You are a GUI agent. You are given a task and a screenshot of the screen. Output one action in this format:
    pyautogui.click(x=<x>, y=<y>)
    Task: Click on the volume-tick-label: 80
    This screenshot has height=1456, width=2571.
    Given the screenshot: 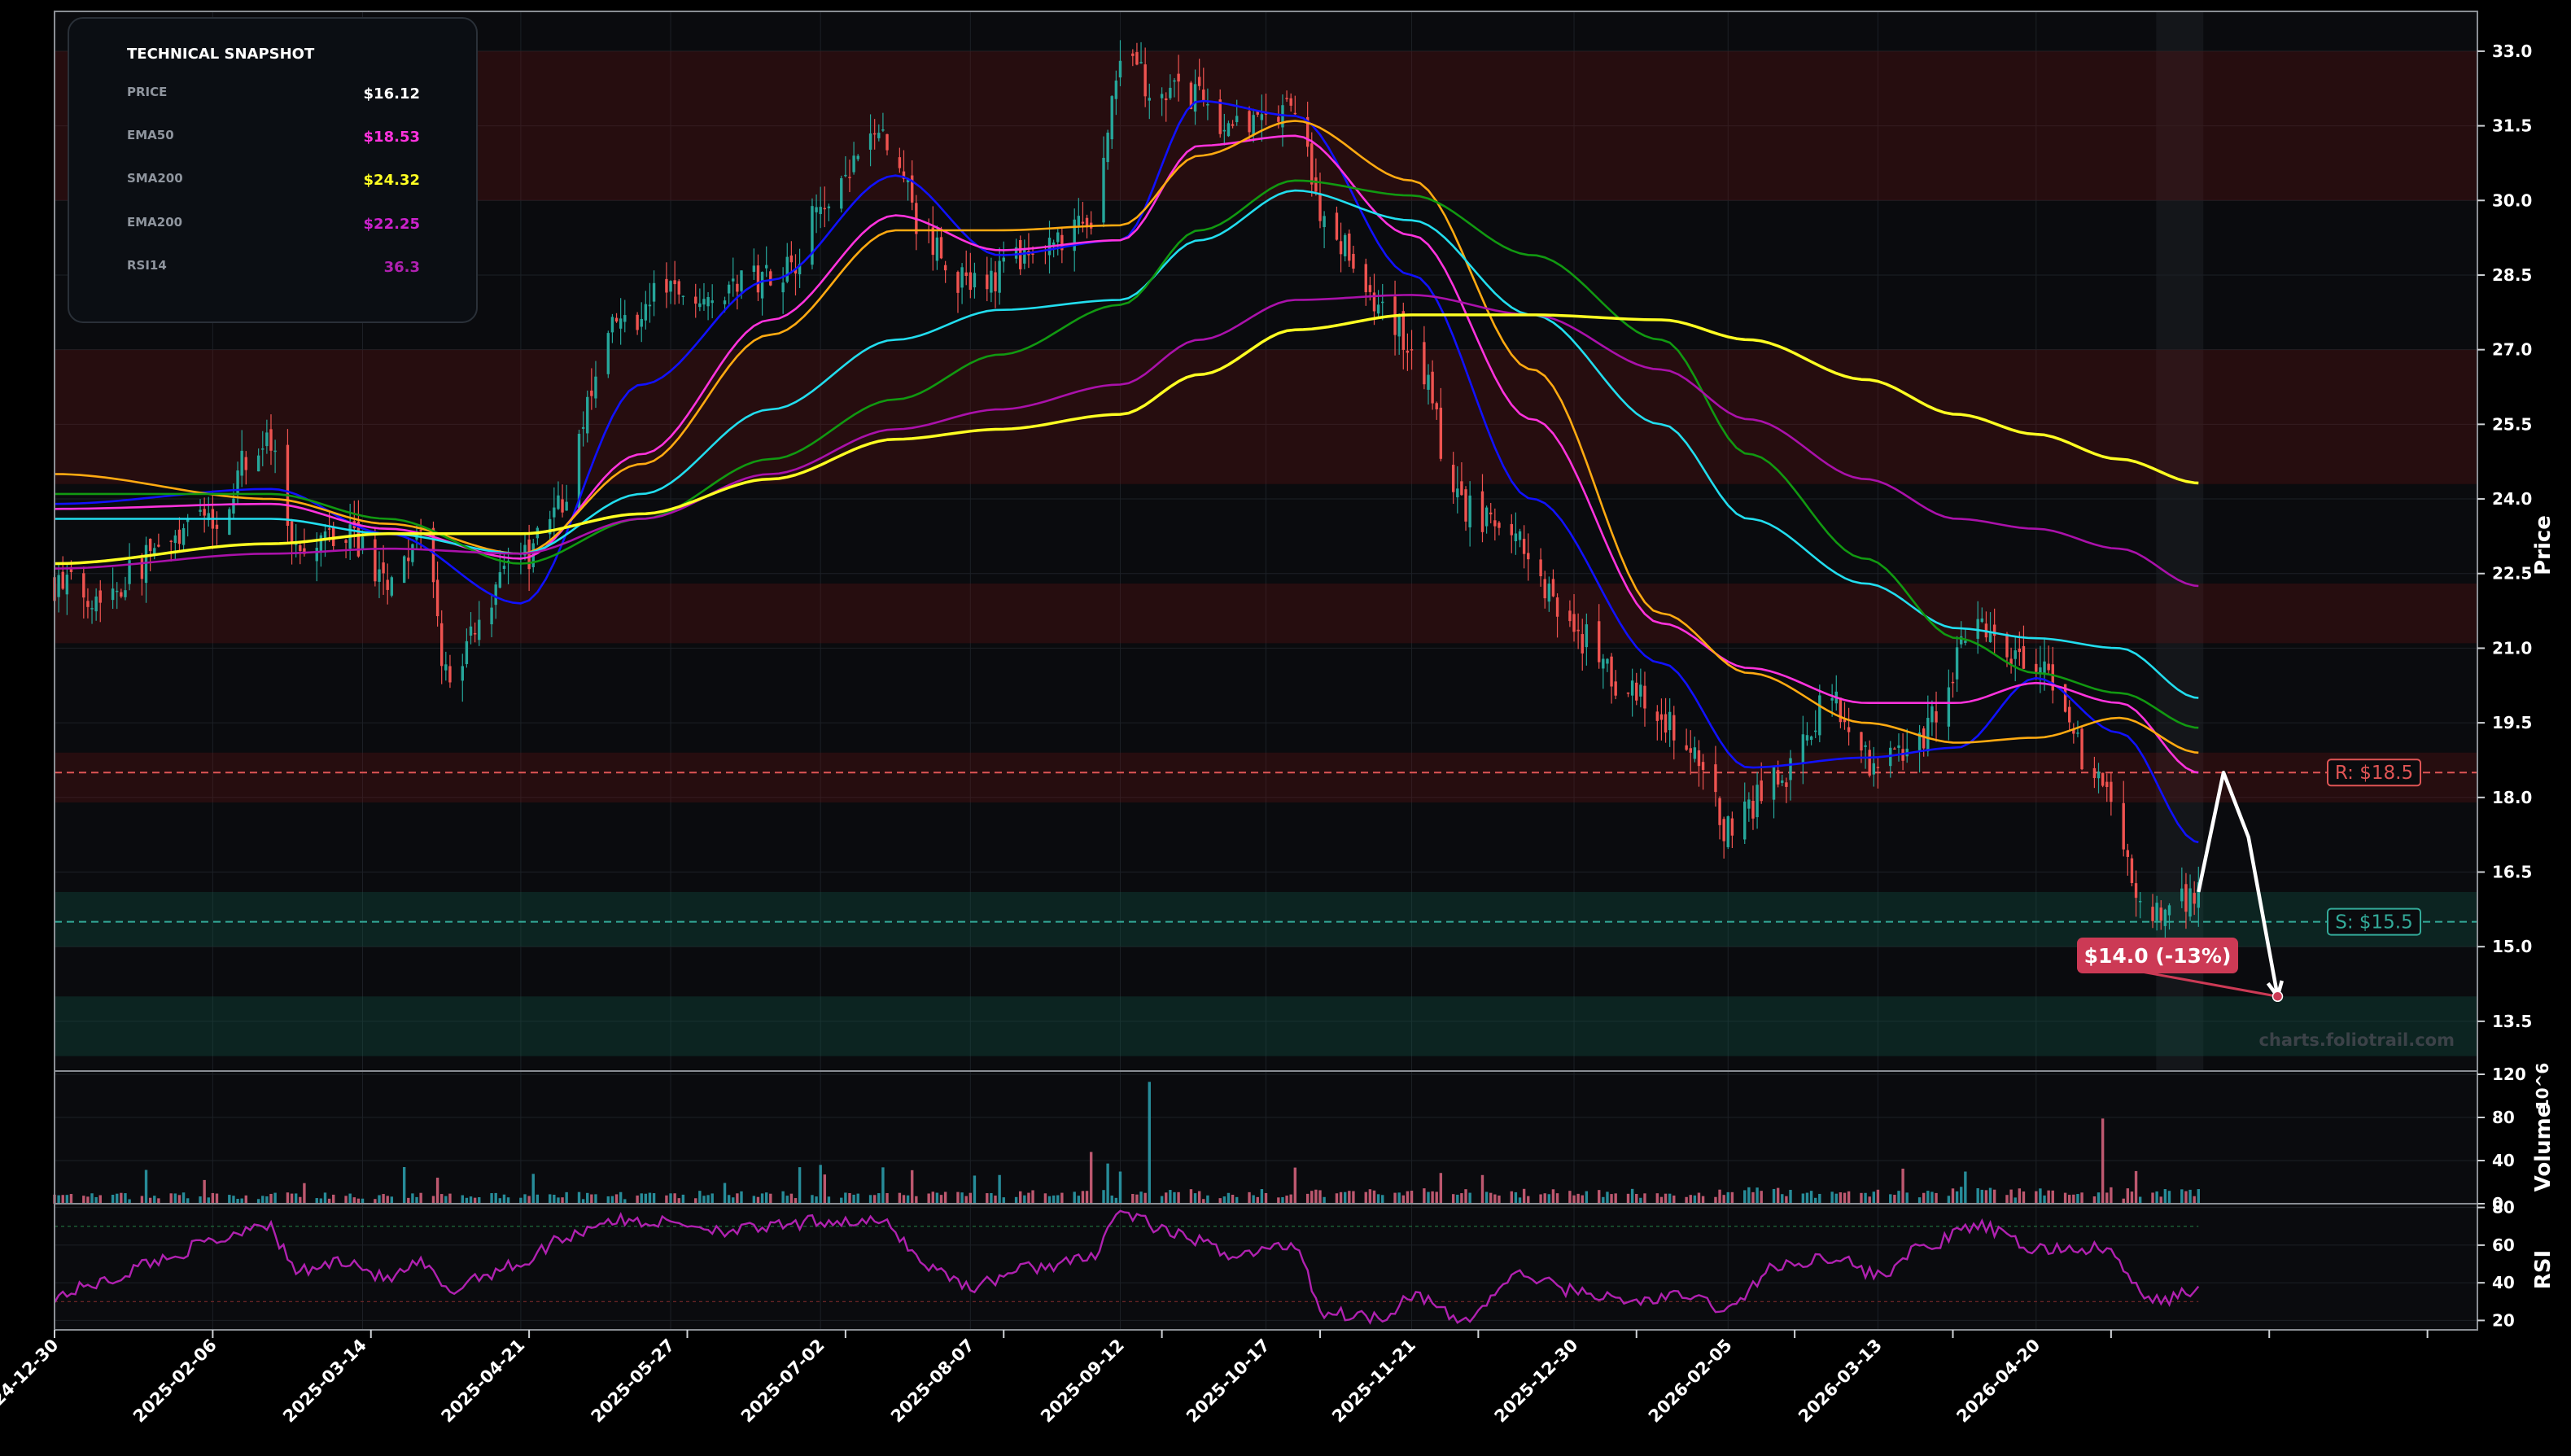 What is the action you would take?
    pyautogui.click(x=2503, y=1117)
    